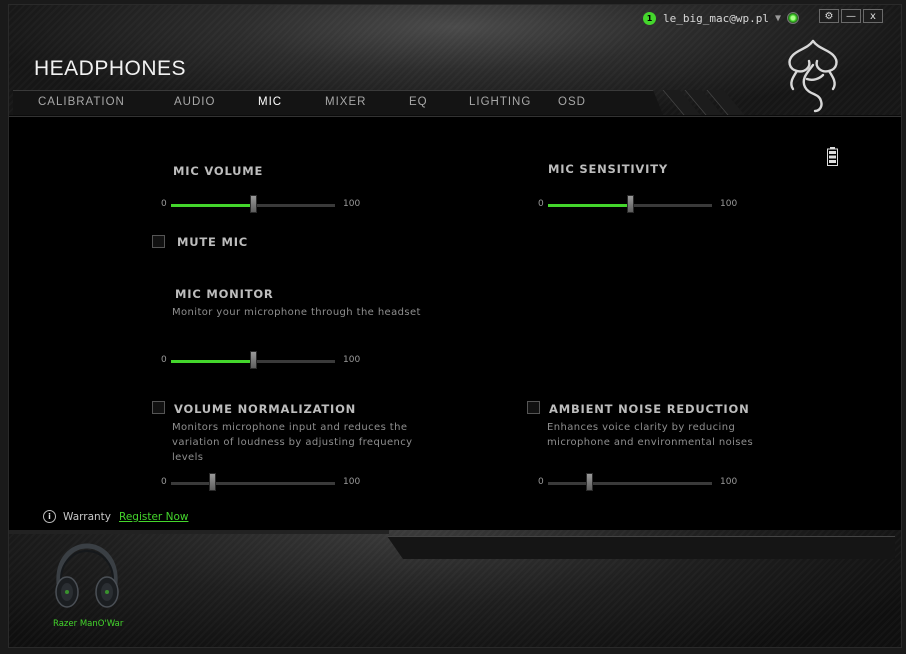 This screenshot has width=906, height=654. What do you see at coordinates (418, 102) in the screenshot?
I see `tab-eq: EQ` at bounding box center [418, 102].